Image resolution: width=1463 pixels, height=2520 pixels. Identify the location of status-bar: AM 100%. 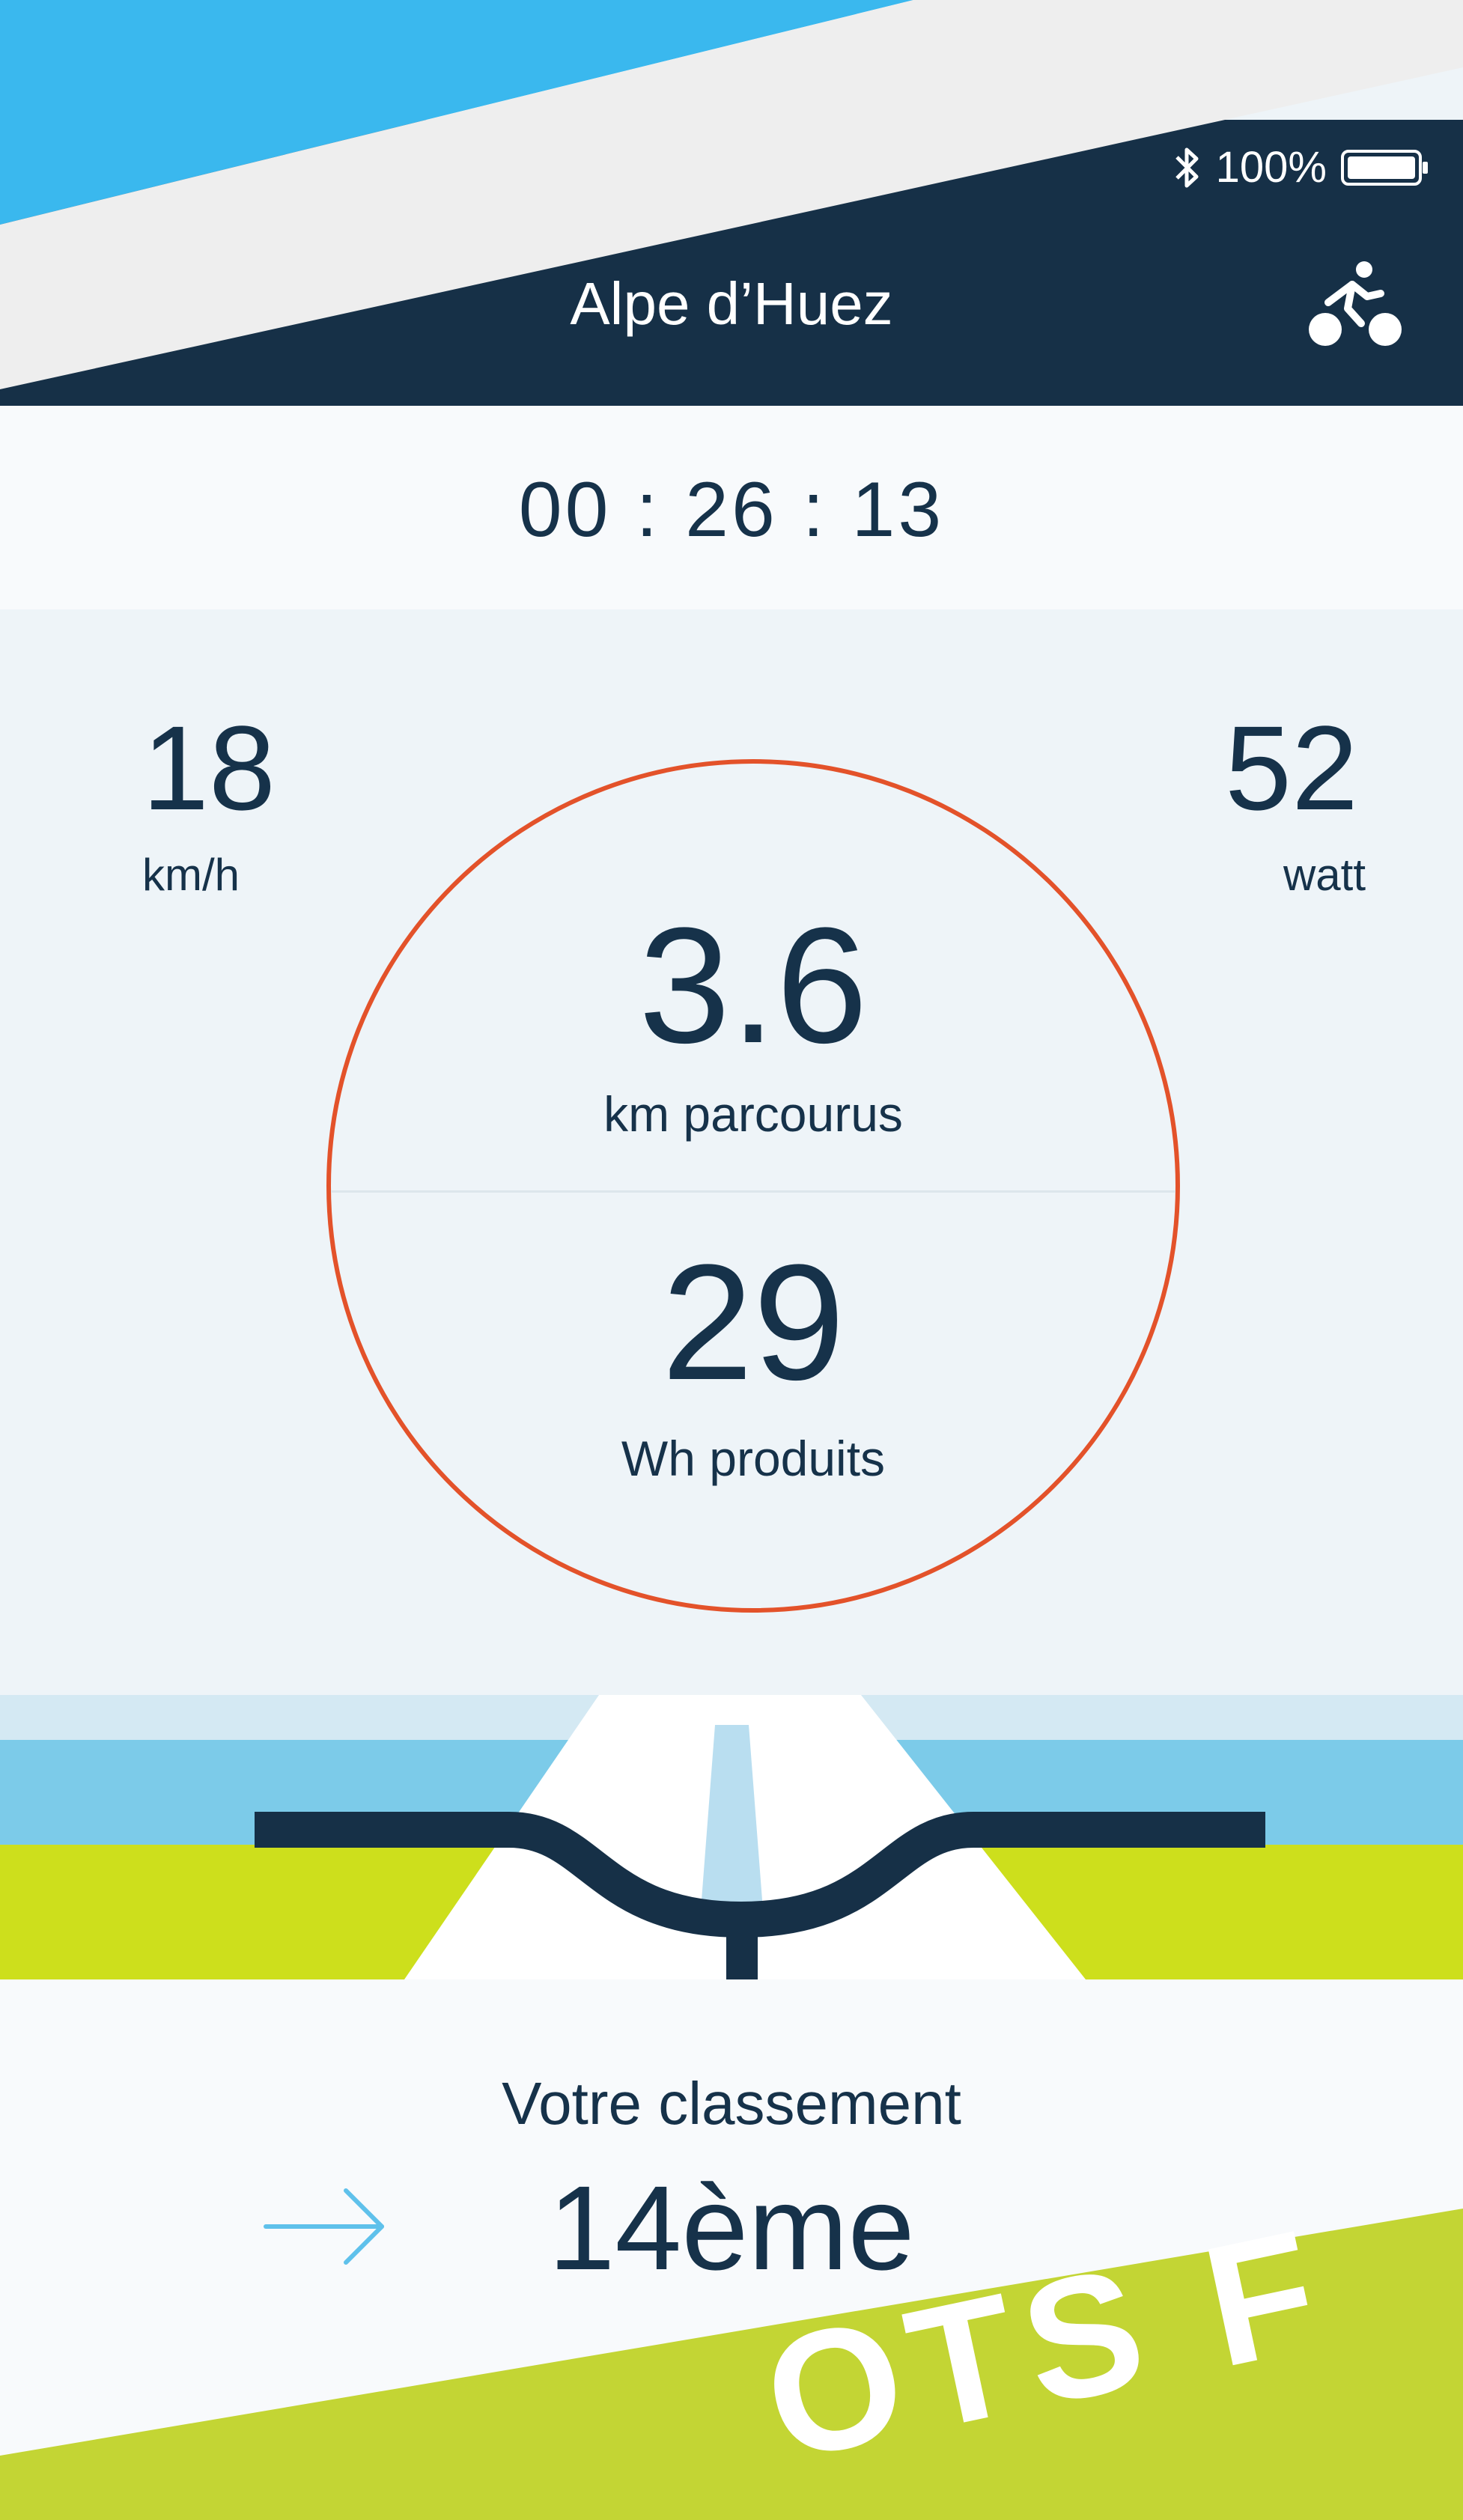
(731, 165).